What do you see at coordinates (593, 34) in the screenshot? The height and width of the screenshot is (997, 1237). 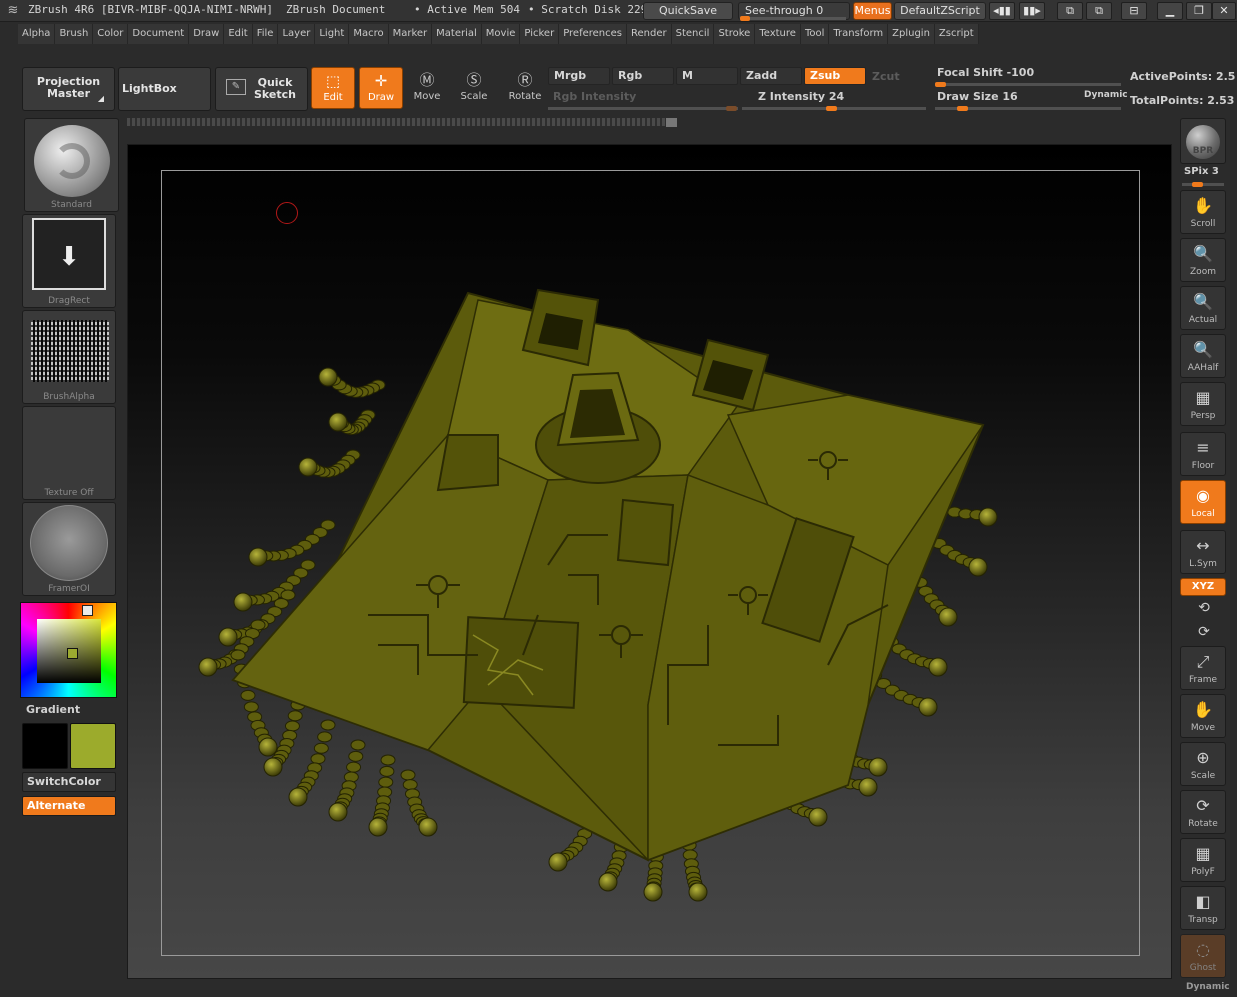 I see `menu-preferences: Preferences` at bounding box center [593, 34].